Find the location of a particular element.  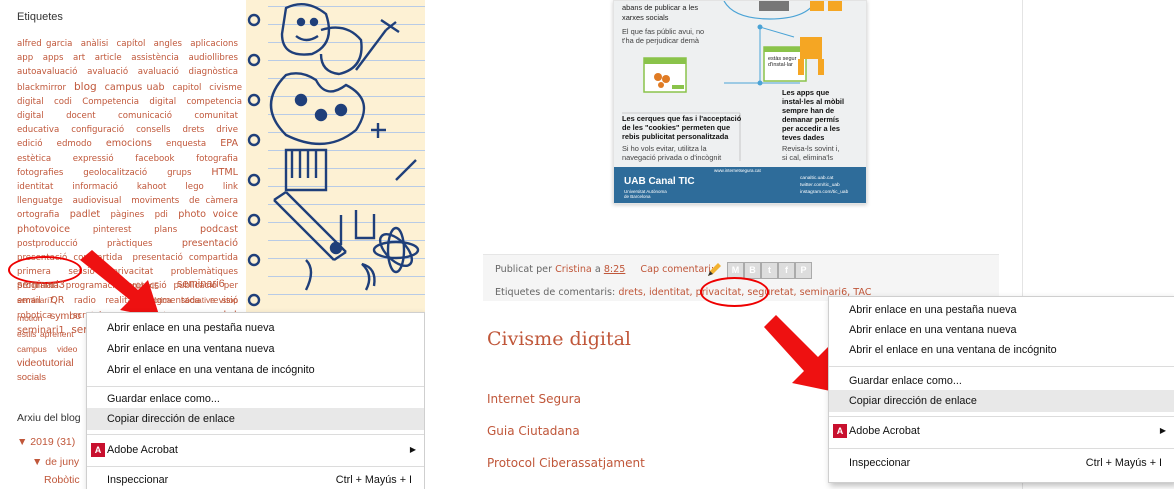

tag-link: edició is located at coordinates (30, 144).